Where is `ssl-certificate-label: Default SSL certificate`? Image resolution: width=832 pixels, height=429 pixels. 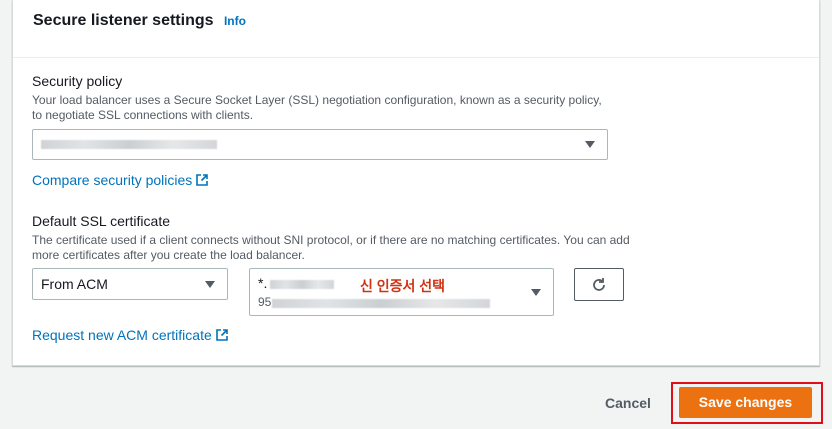
ssl-certificate-label: Default SSL certificate is located at coordinates (101, 221).